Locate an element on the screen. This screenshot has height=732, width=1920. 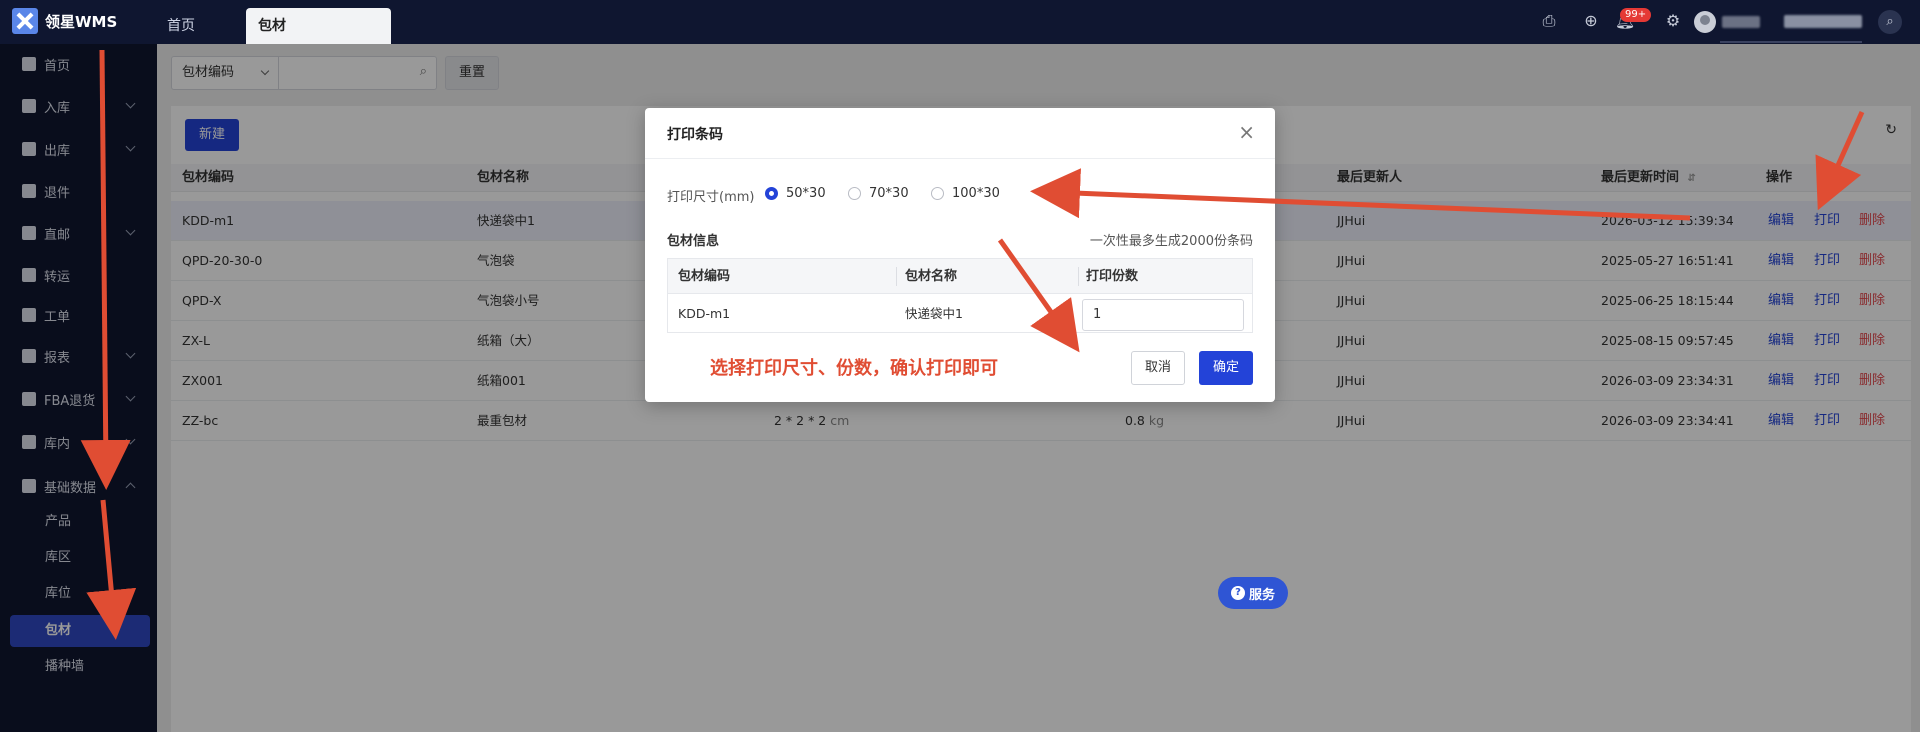
size-option-label: 70*30 is located at coordinates (889, 193).